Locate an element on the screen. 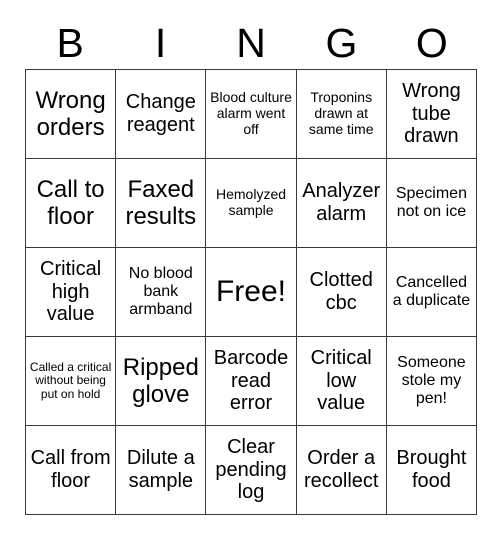  bingo-cell-label: Clotted cbc is located at coordinates (341, 291).